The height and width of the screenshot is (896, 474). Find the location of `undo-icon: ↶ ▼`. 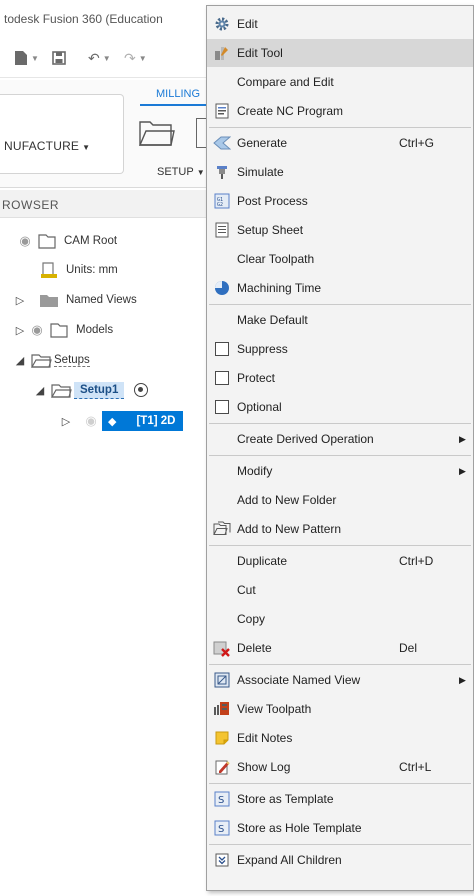

undo-icon: ↶ ▼ is located at coordinates (99, 58).